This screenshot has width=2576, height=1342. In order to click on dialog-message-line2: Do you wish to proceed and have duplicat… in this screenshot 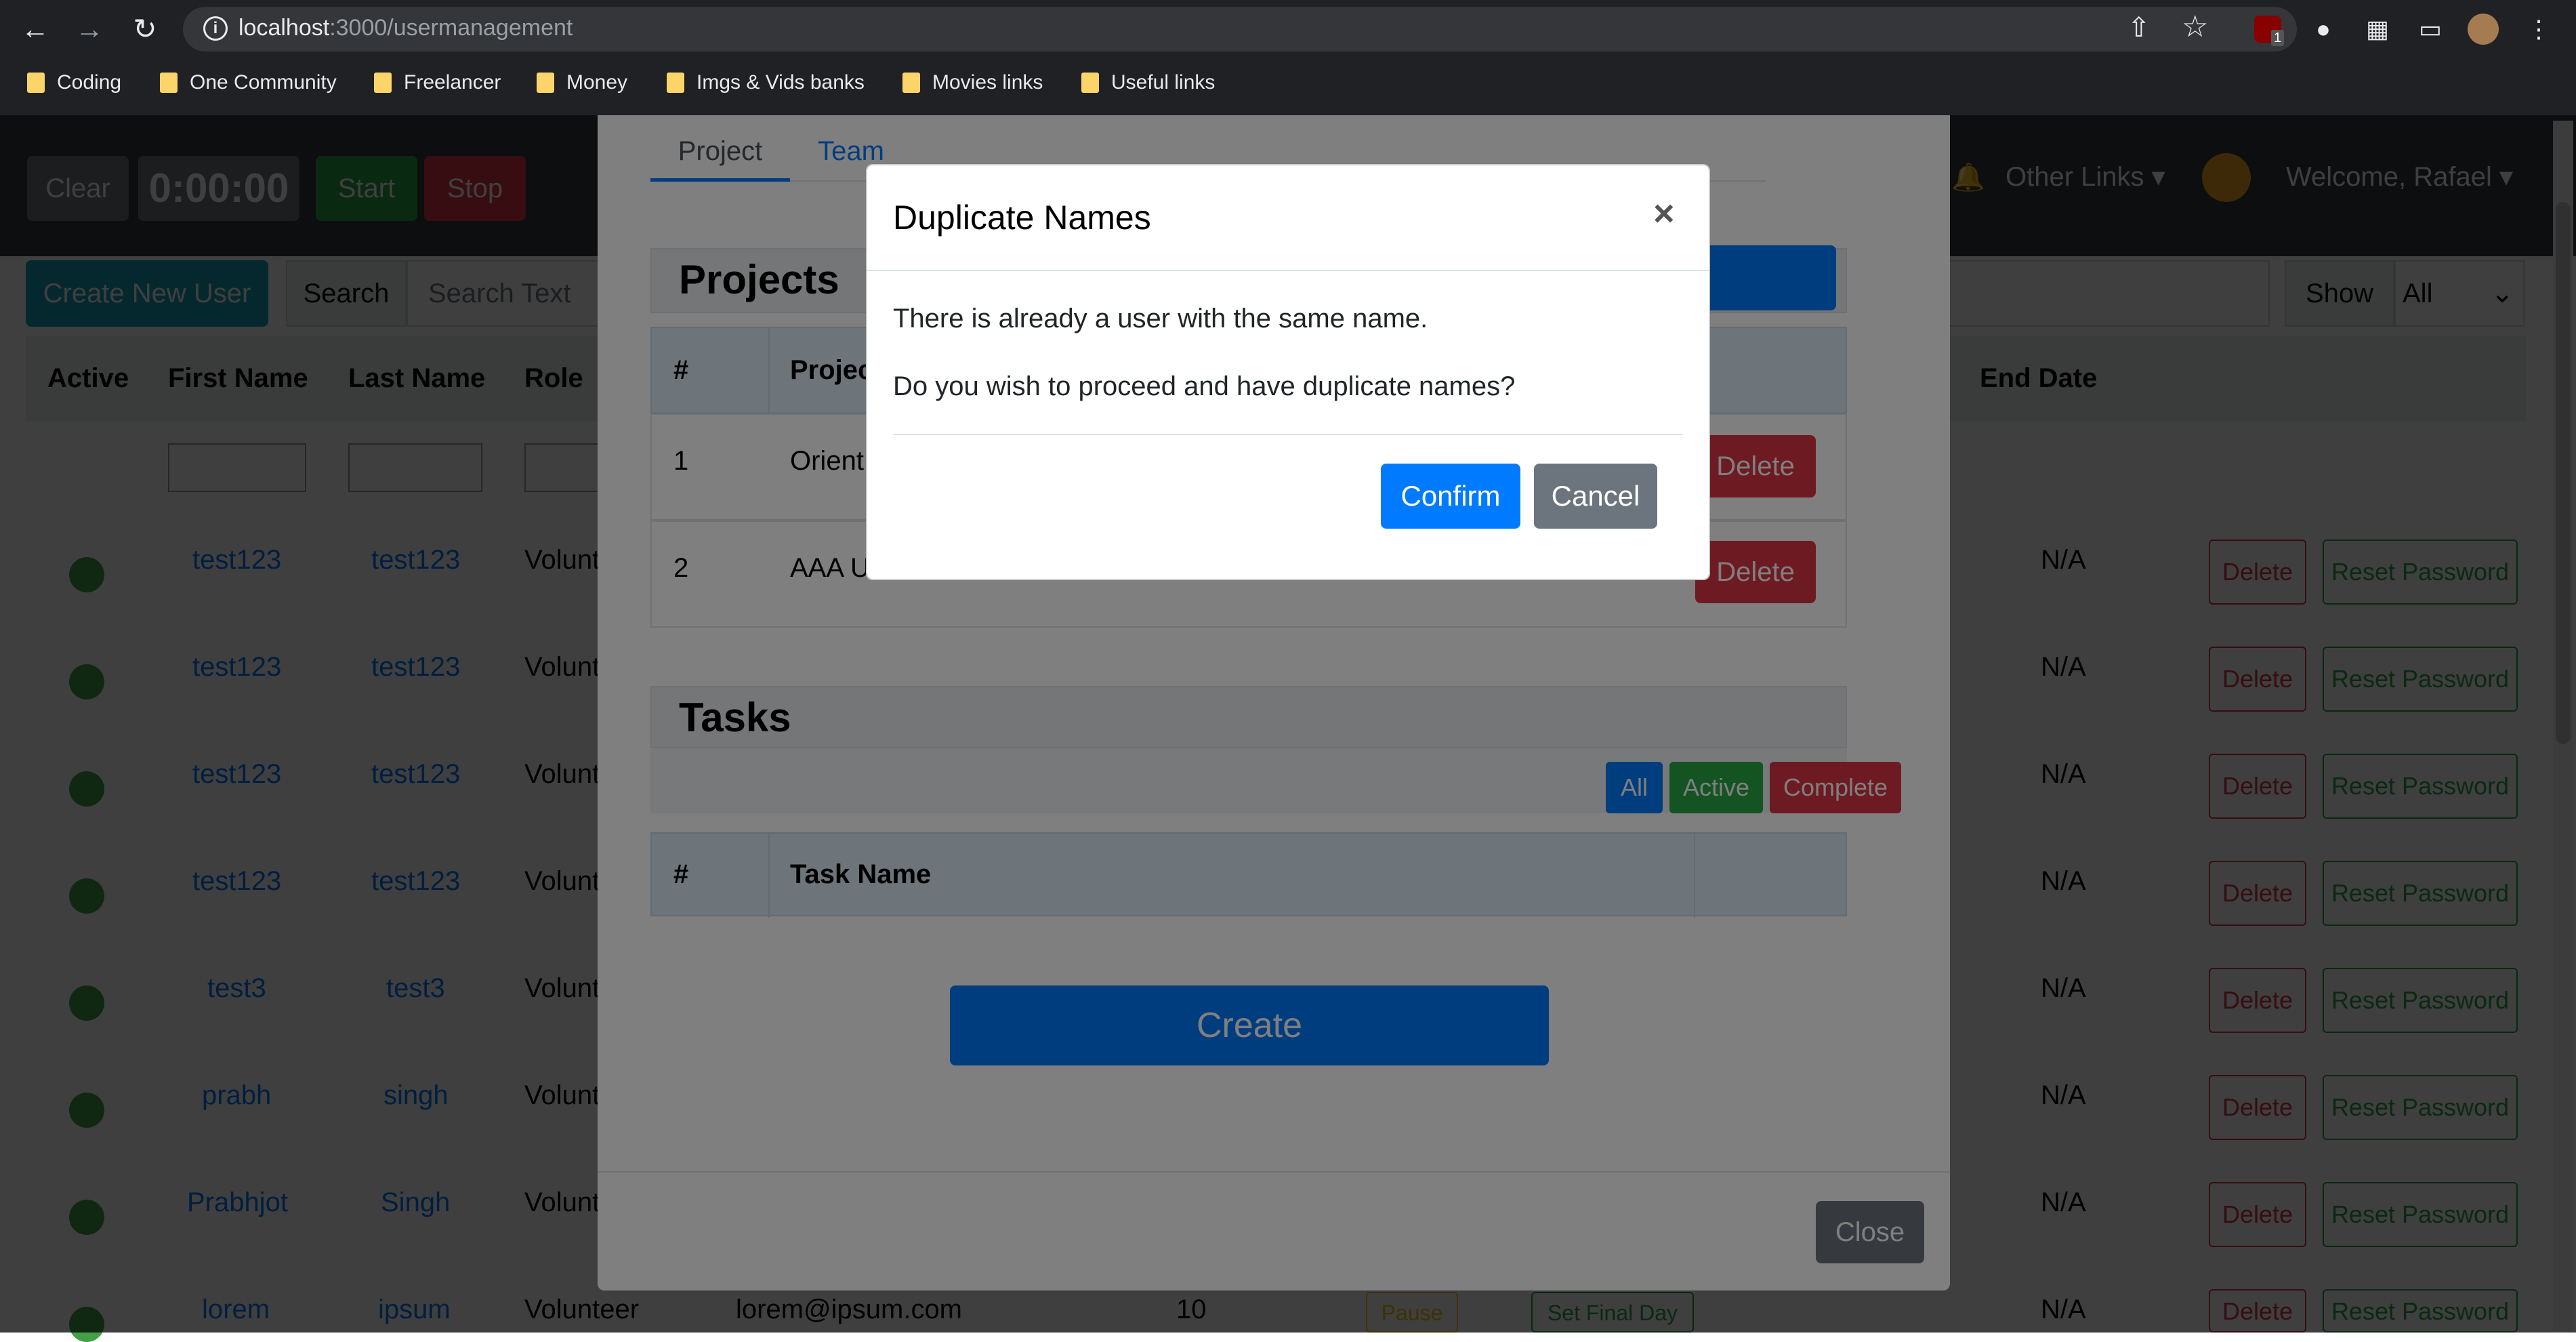, I will do `click(1204, 386)`.